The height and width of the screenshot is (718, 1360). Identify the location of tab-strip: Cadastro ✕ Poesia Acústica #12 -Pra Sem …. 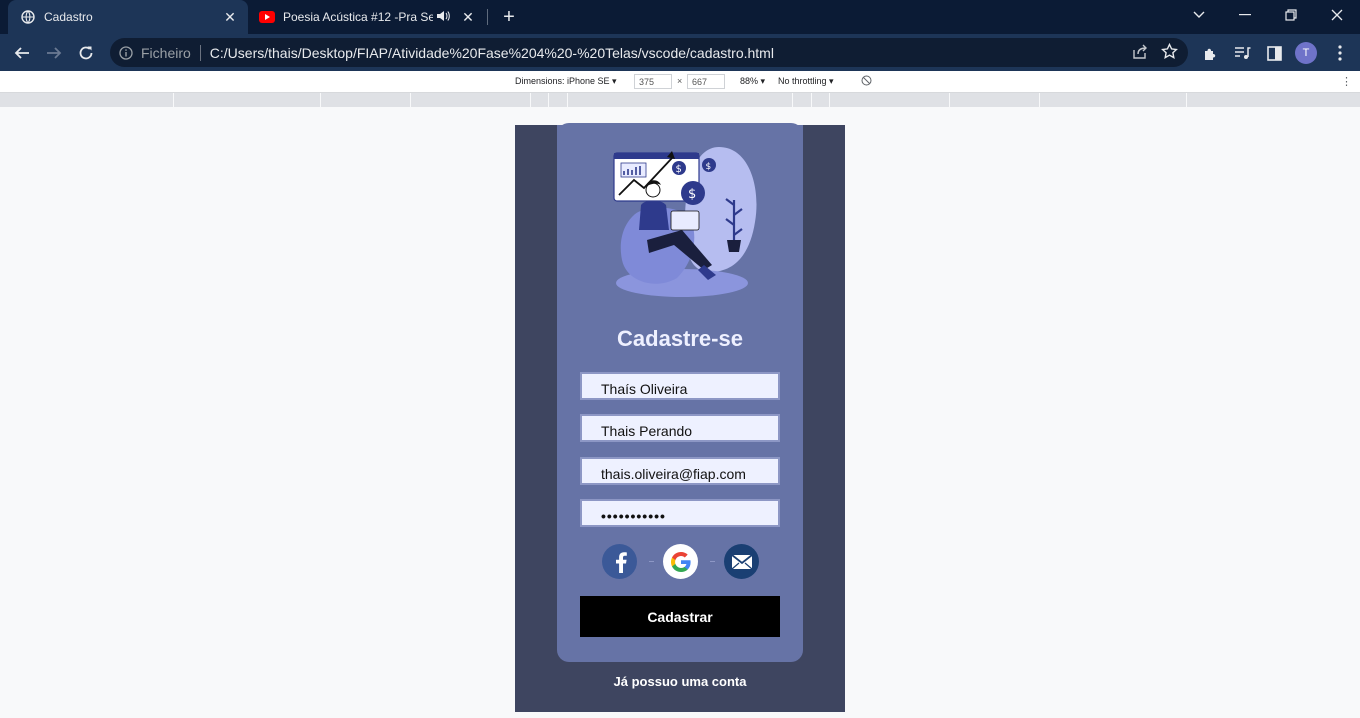
(680, 17).